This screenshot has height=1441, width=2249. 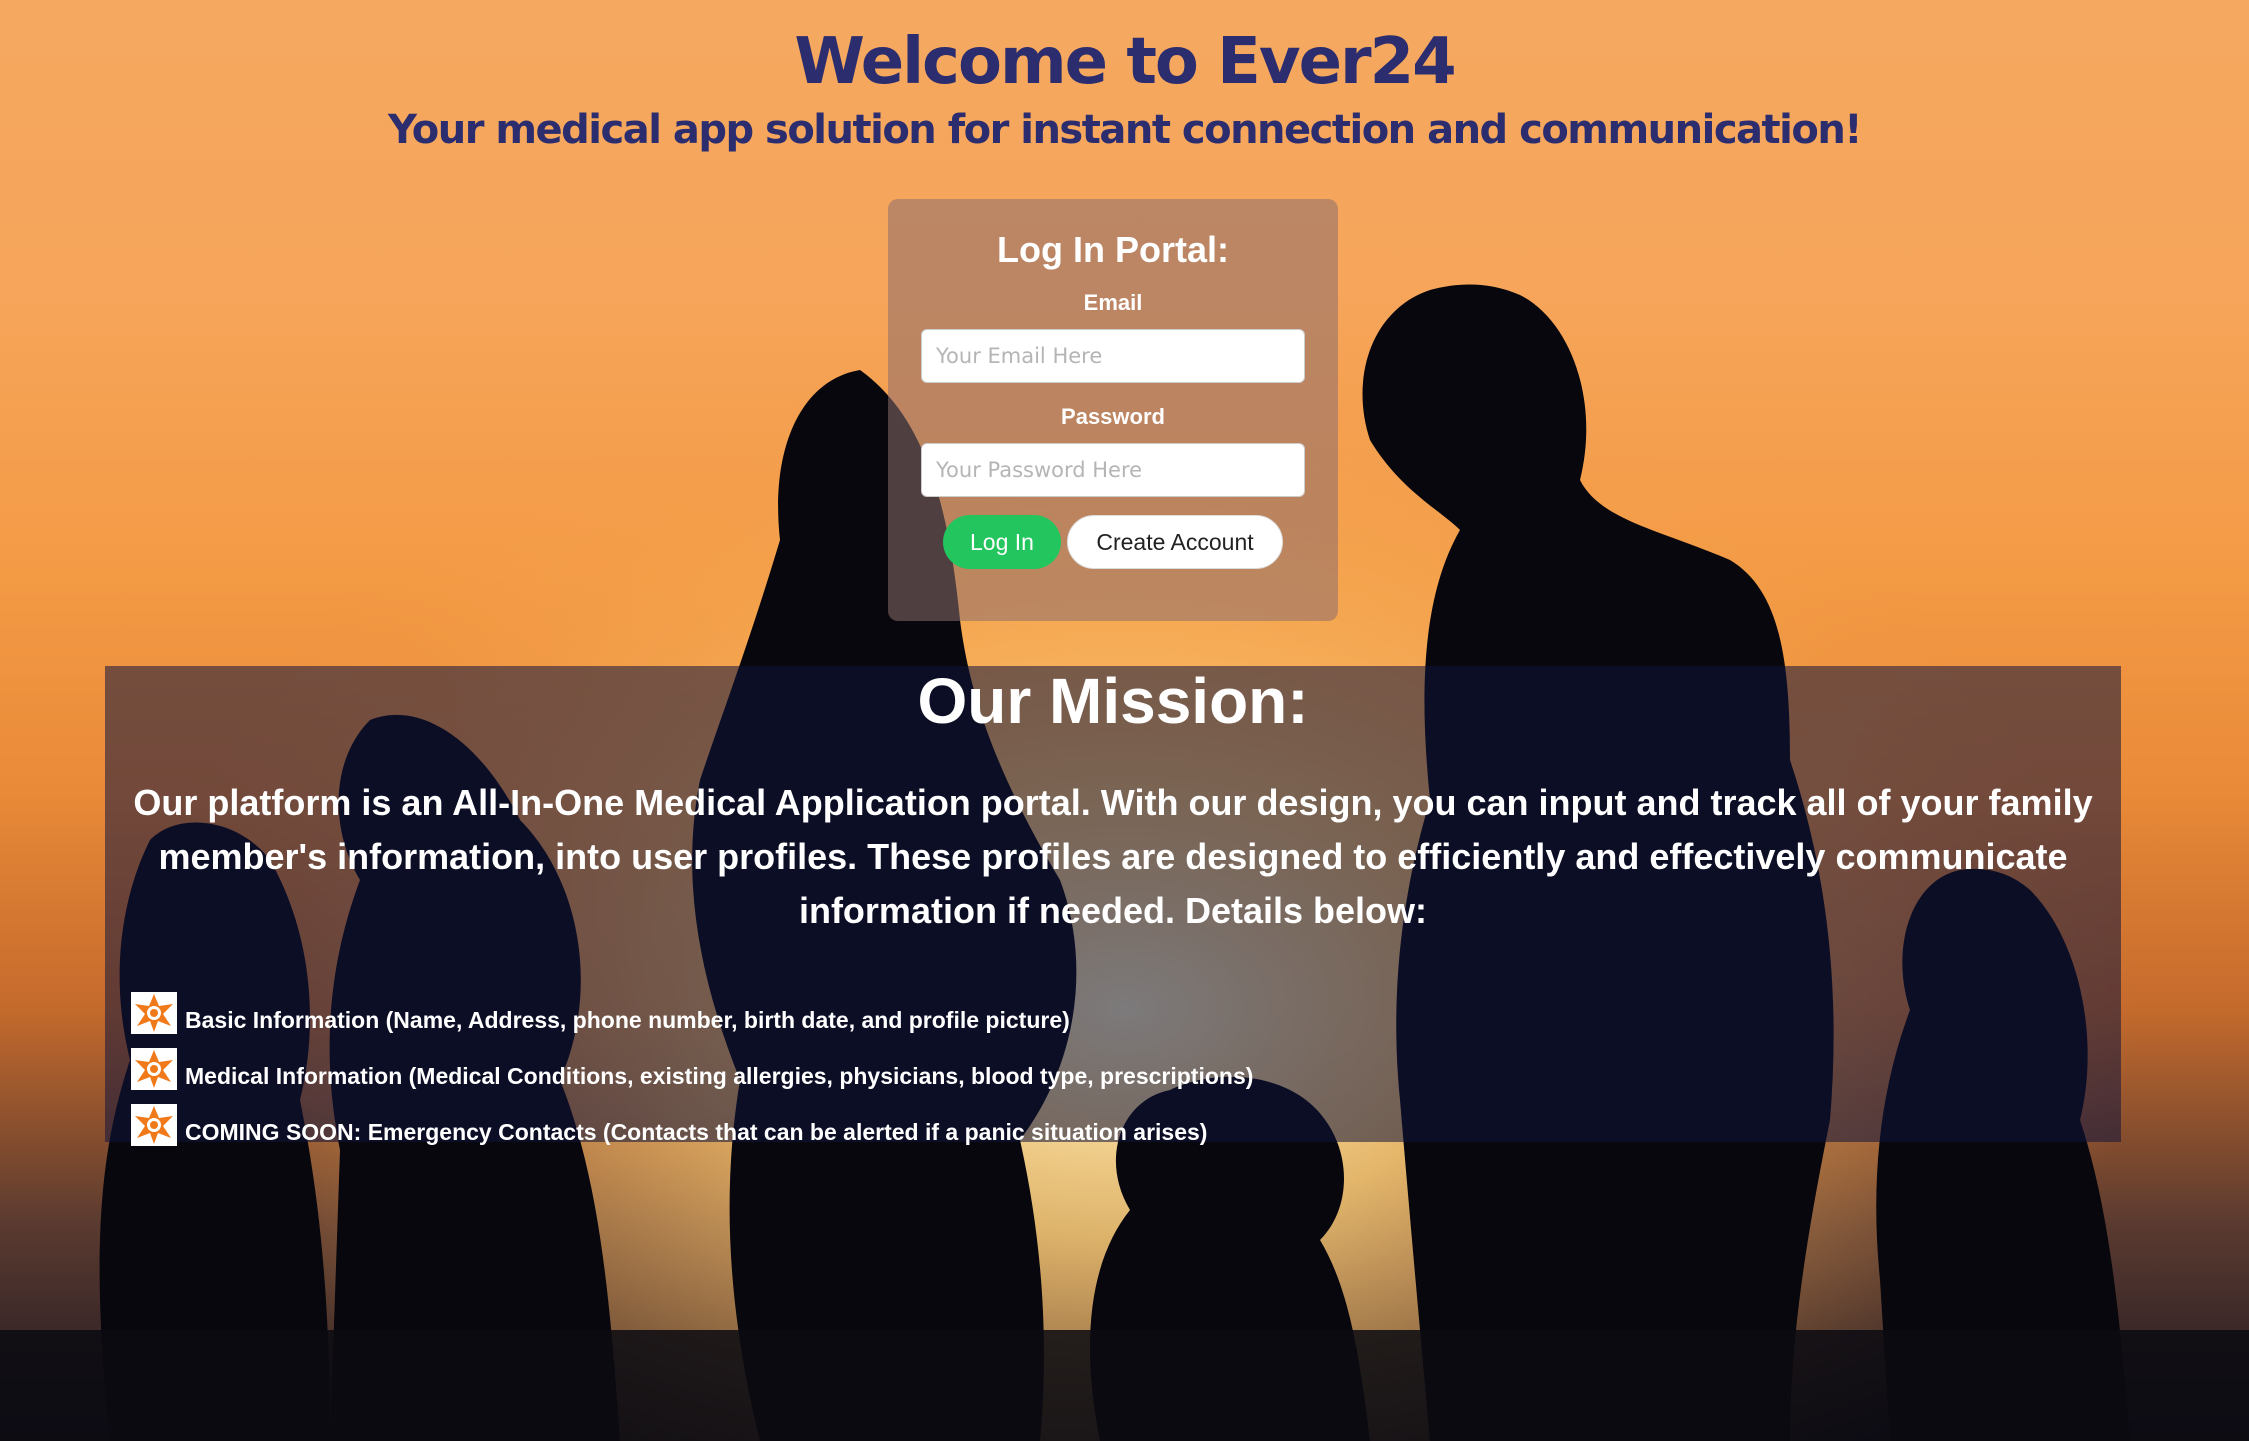 I want to click on password-label: Password, so click(x=1113, y=416).